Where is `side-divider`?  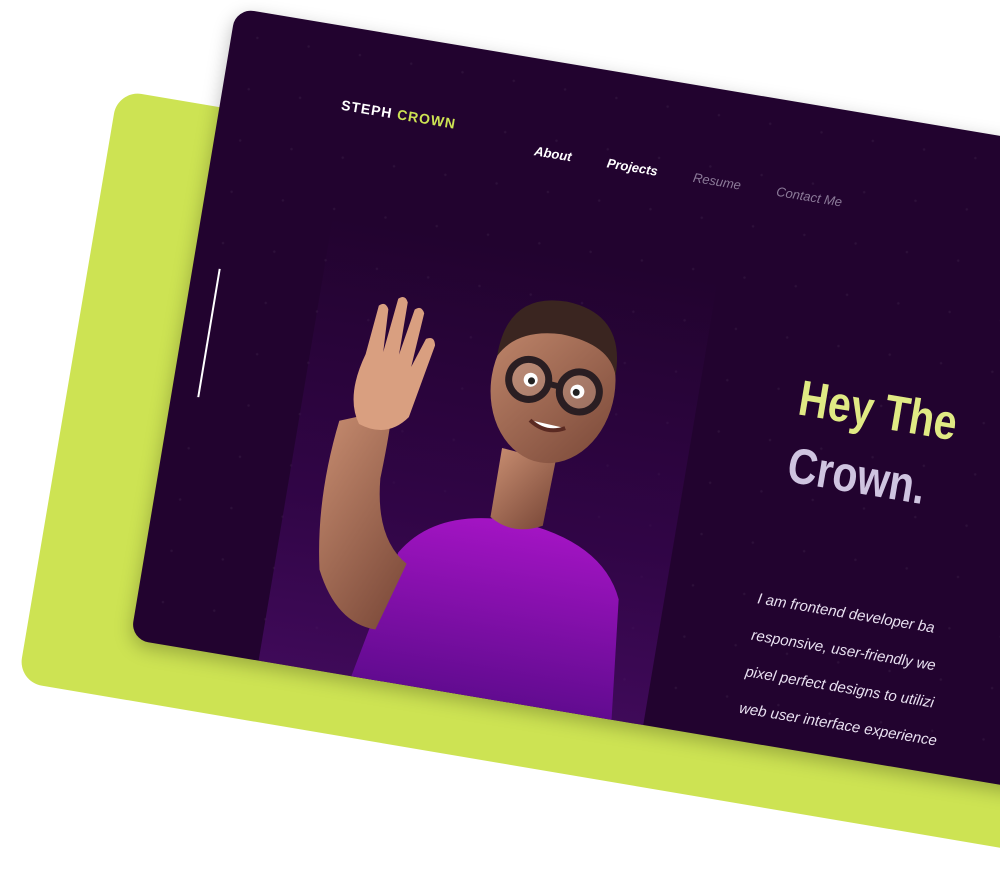
side-divider is located at coordinates (209, 333).